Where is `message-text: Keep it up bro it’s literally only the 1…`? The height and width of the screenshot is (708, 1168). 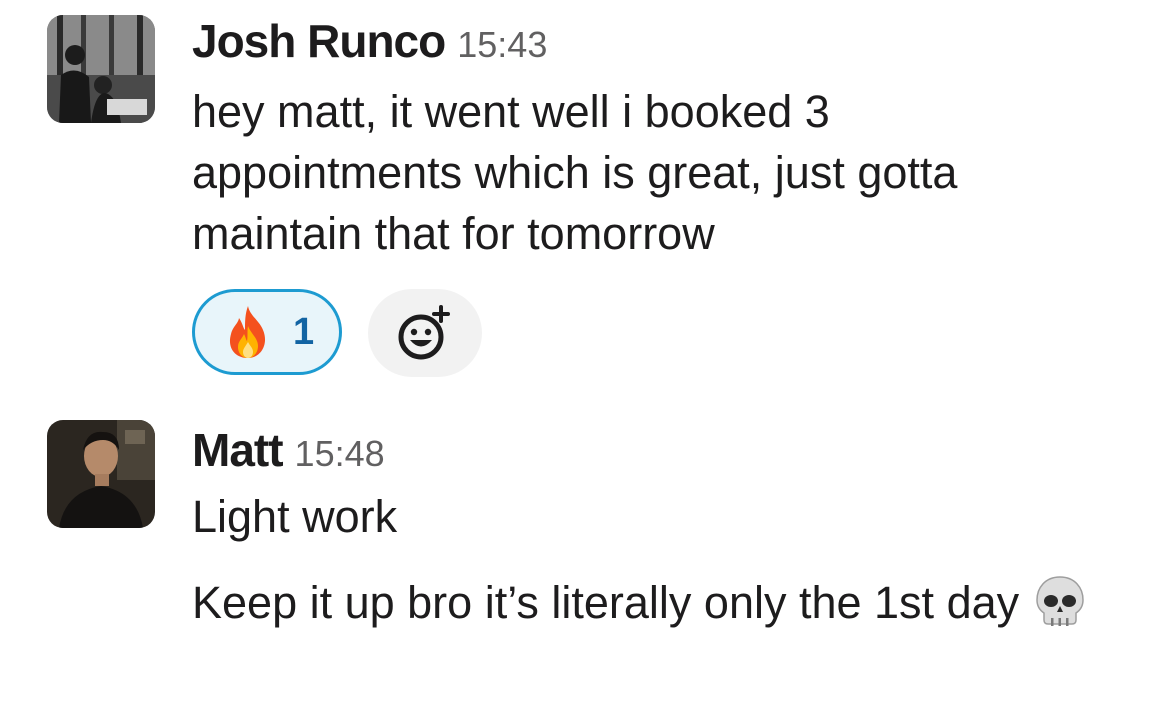
message-text: Keep it up bro it’s literally only the 1… is located at coordinates (642, 603).